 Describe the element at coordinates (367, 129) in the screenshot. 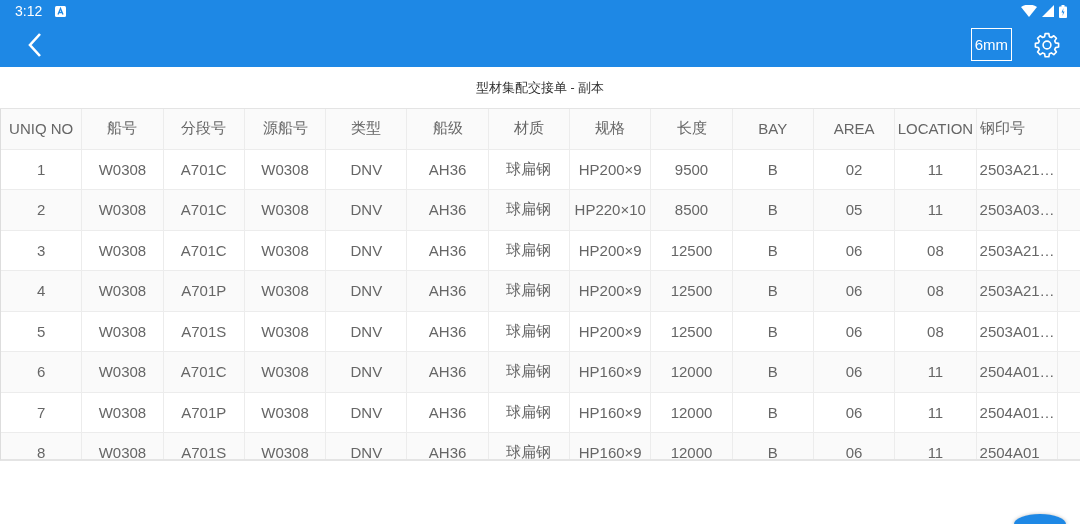

I see `column-header: 类型` at that location.